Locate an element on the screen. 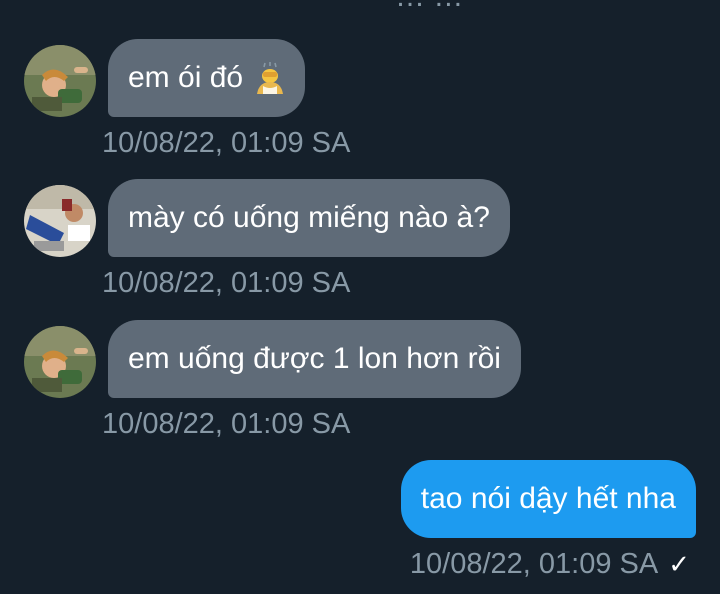 This screenshot has width=720, height=594. message-text: em uống được 1 lon hơn rồi is located at coordinates (314, 358).